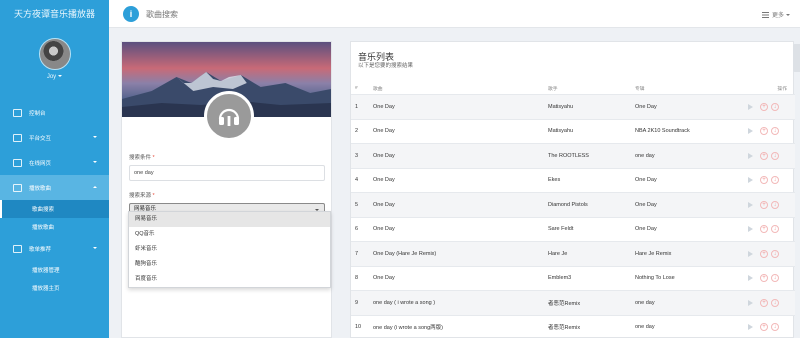  Describe the element at coordinates (573, 156) in the screenshot. I see `table-row: 3 One Day The ROOTLESS one day + ↓` at that location.